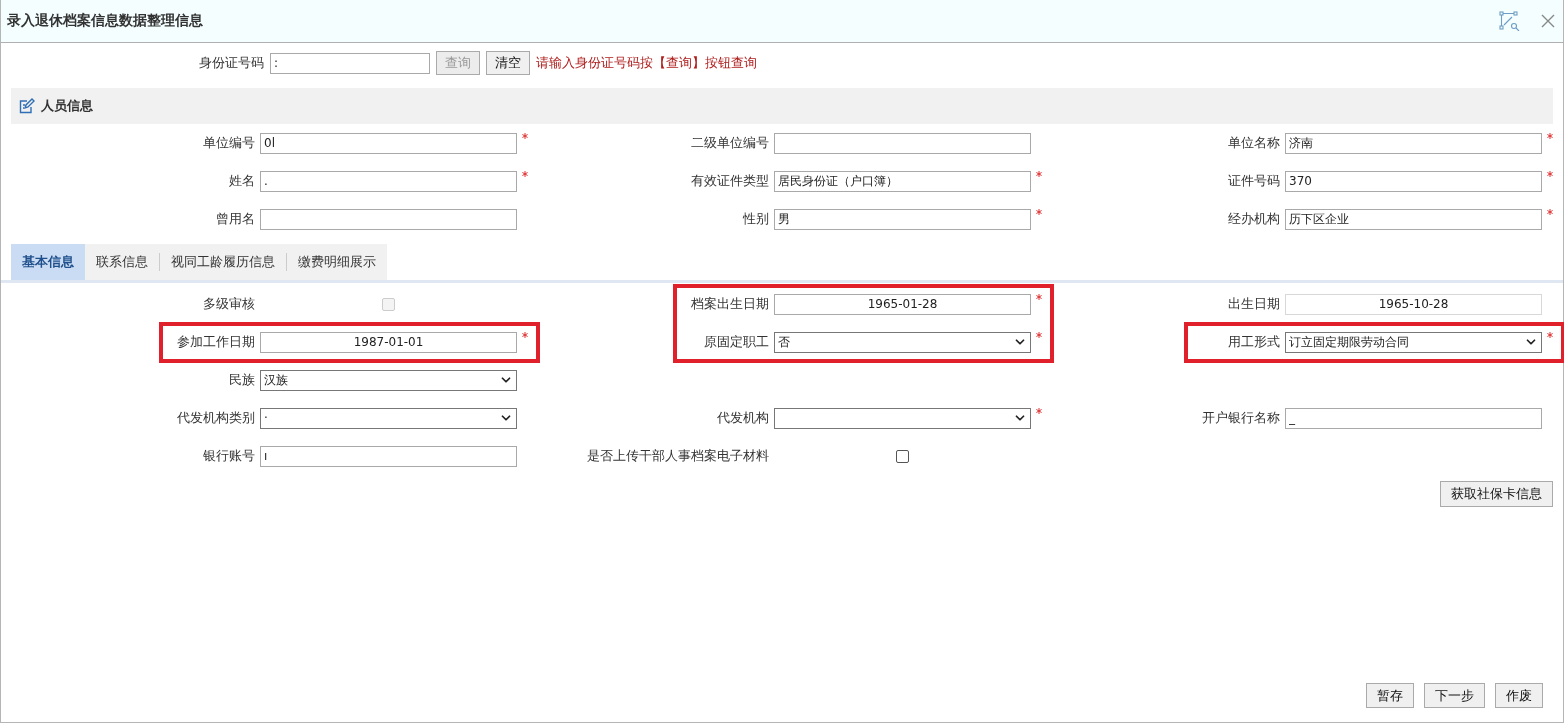 The width and height of the screenshot is (1564, 725). I want to click on close-icon, so click(1548, 21).